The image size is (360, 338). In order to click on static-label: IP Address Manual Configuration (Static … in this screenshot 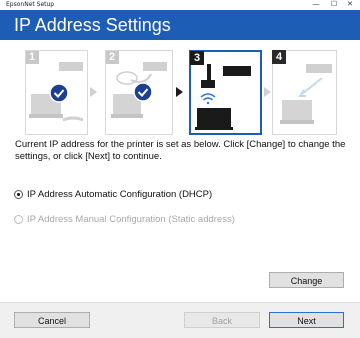, I will do `click(131, 219)`.